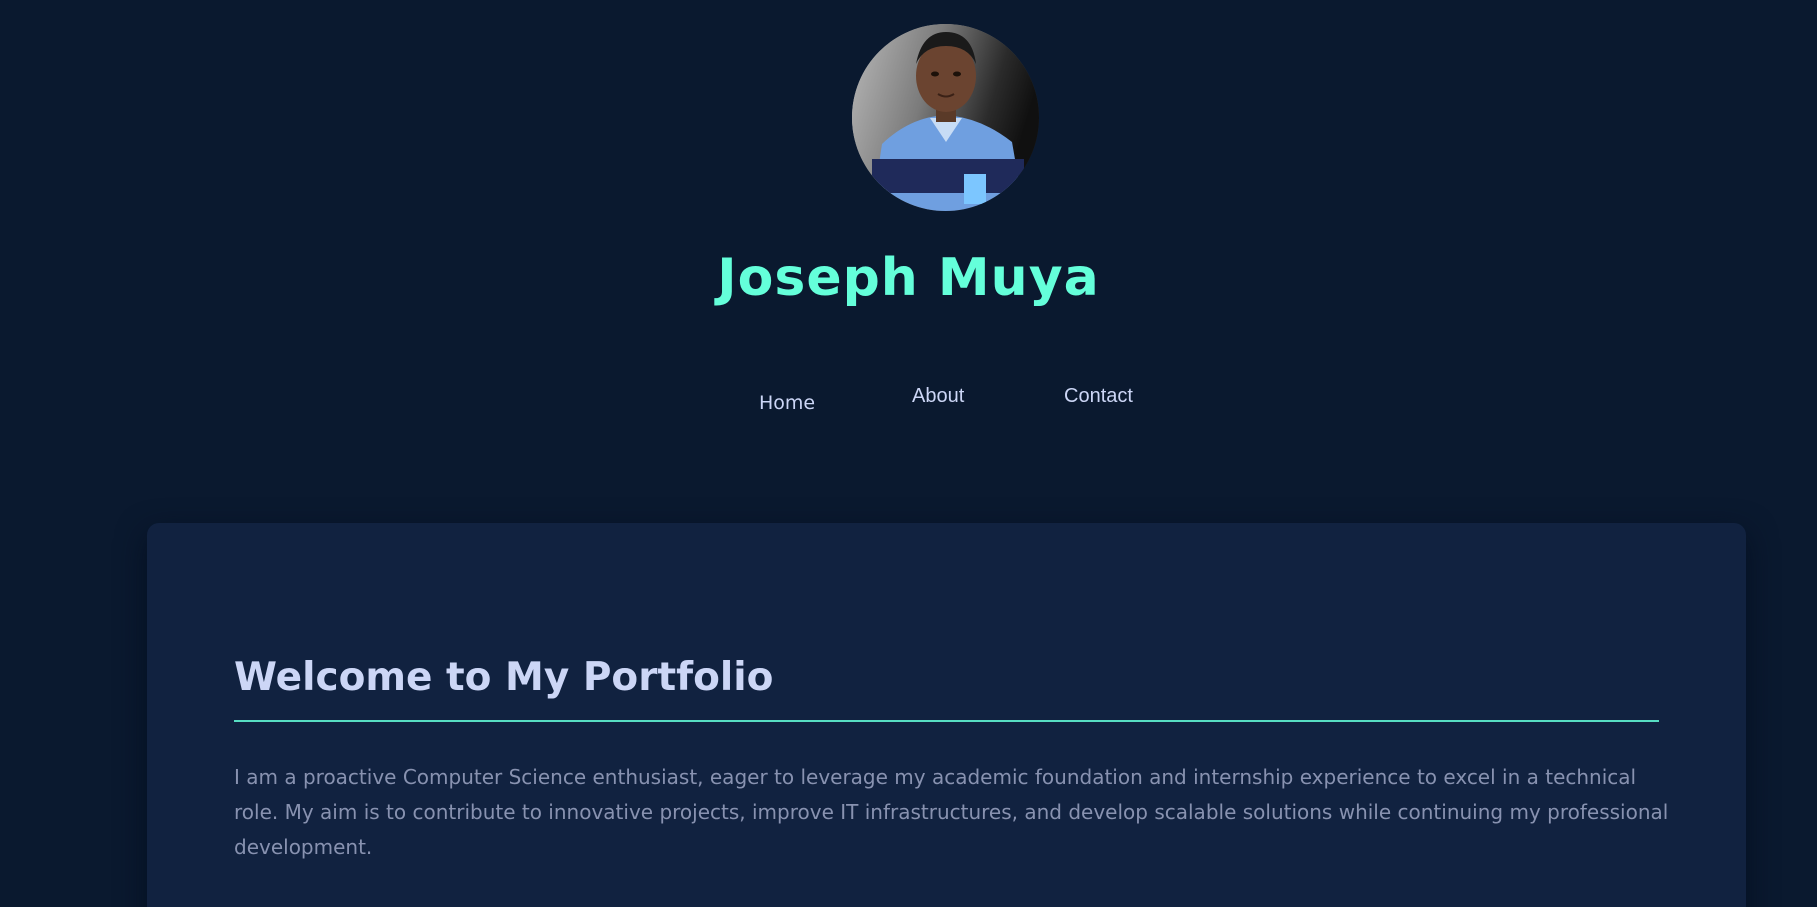  I want to click on profile-avatar, so click(945, 117).